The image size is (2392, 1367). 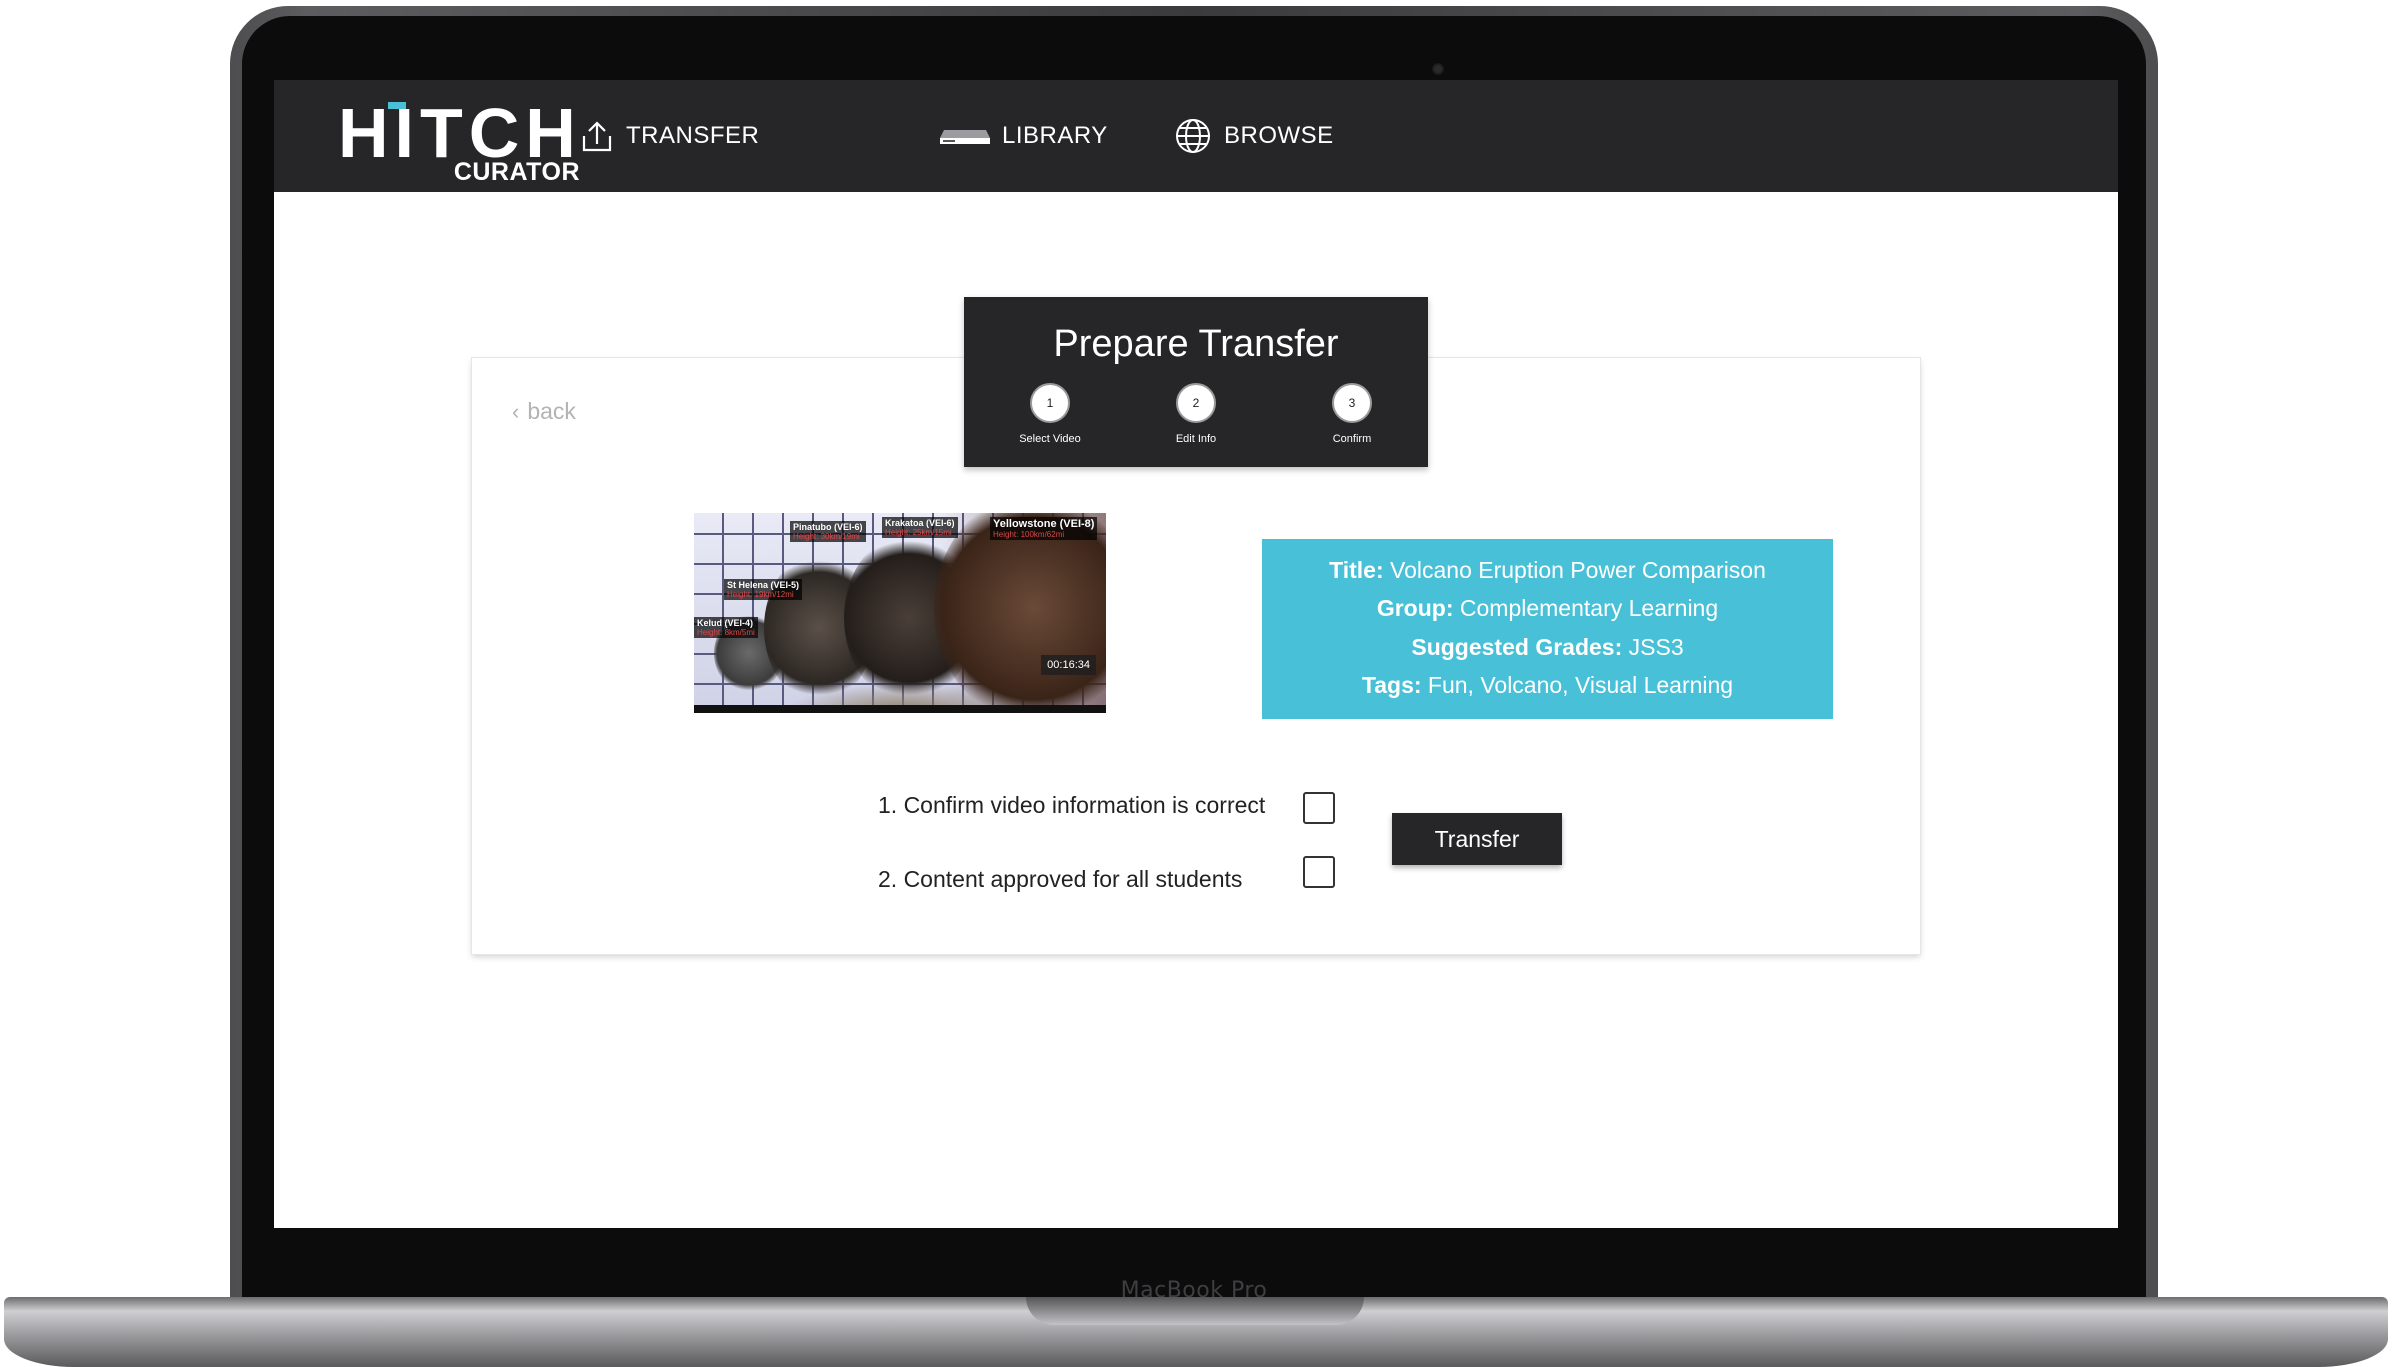 I want to click on step-edit-info: 2 Edit Info, so click(x=1196, y=414).